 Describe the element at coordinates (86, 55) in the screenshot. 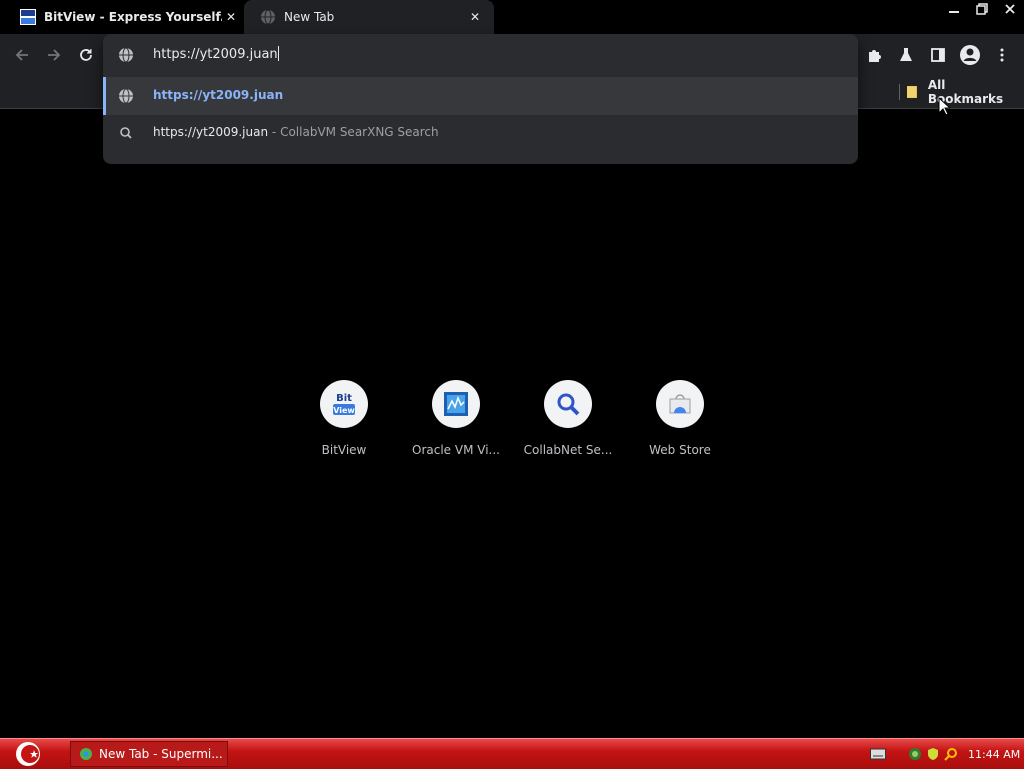

I see `reload-icon` at that location.